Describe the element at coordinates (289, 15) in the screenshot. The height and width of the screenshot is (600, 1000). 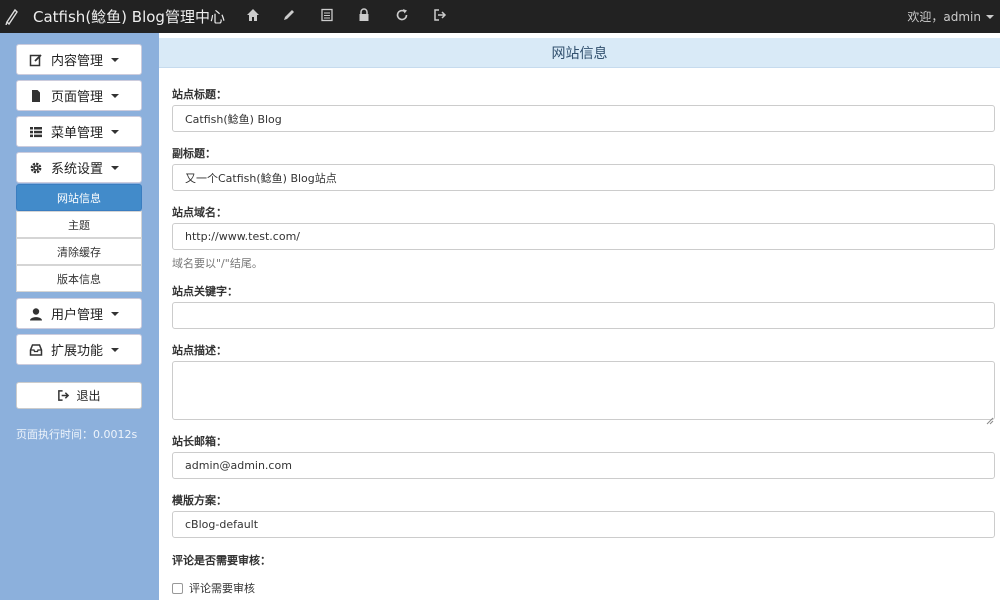
I see `pencil-icon` at that location.